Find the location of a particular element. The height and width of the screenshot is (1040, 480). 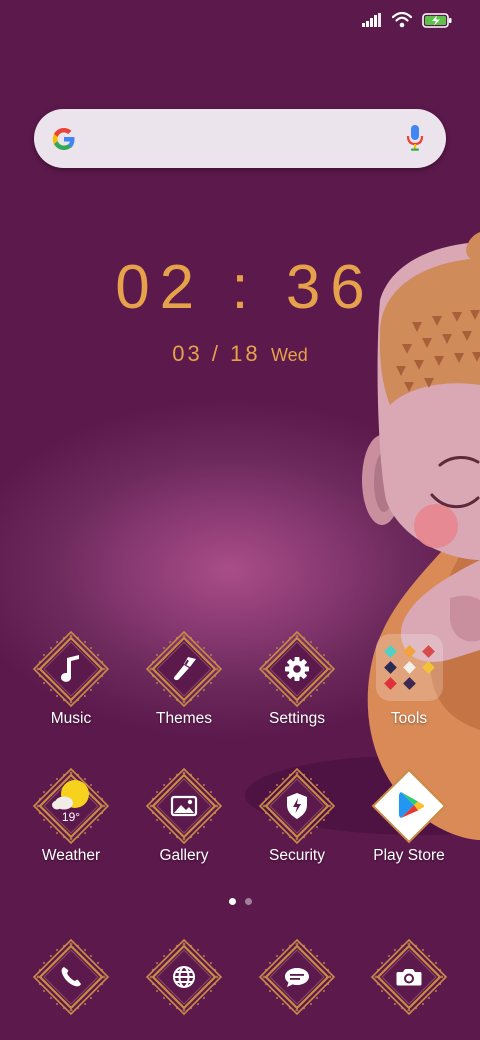

clock-date-row: 03 / 18 Wed is located at coordinates (240, 354).